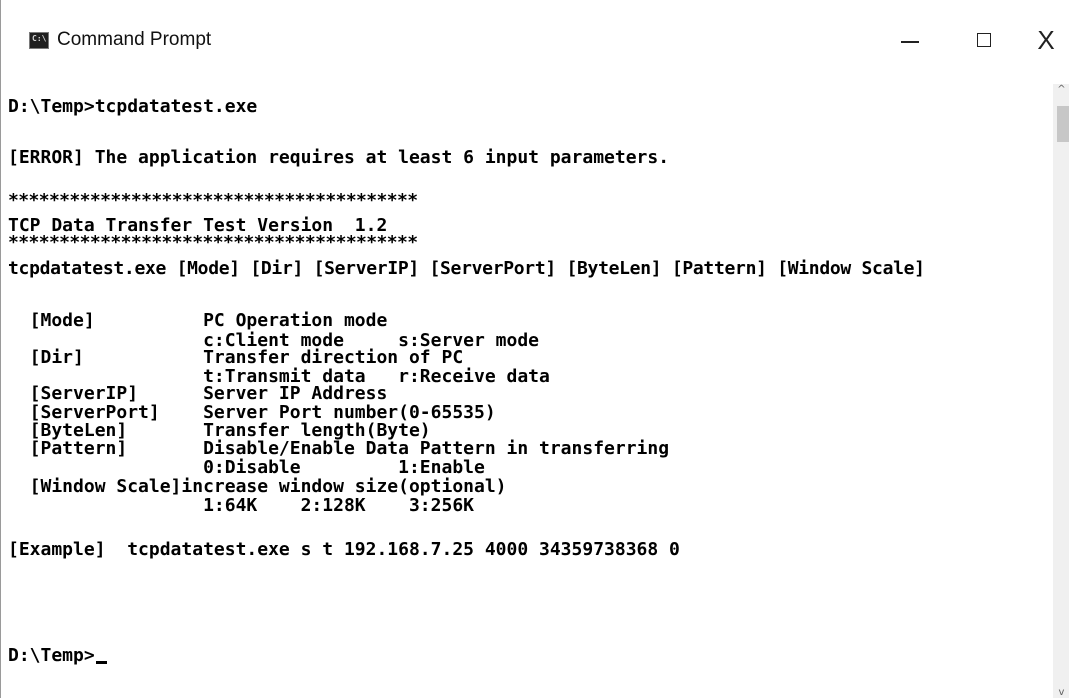 This screenshot has width=1069, height=698. What do you see at coordinates (1061, 391) in the screenshot?
I see `vertical-scrollbar: ^ v` at bounding box center [1061, 391].